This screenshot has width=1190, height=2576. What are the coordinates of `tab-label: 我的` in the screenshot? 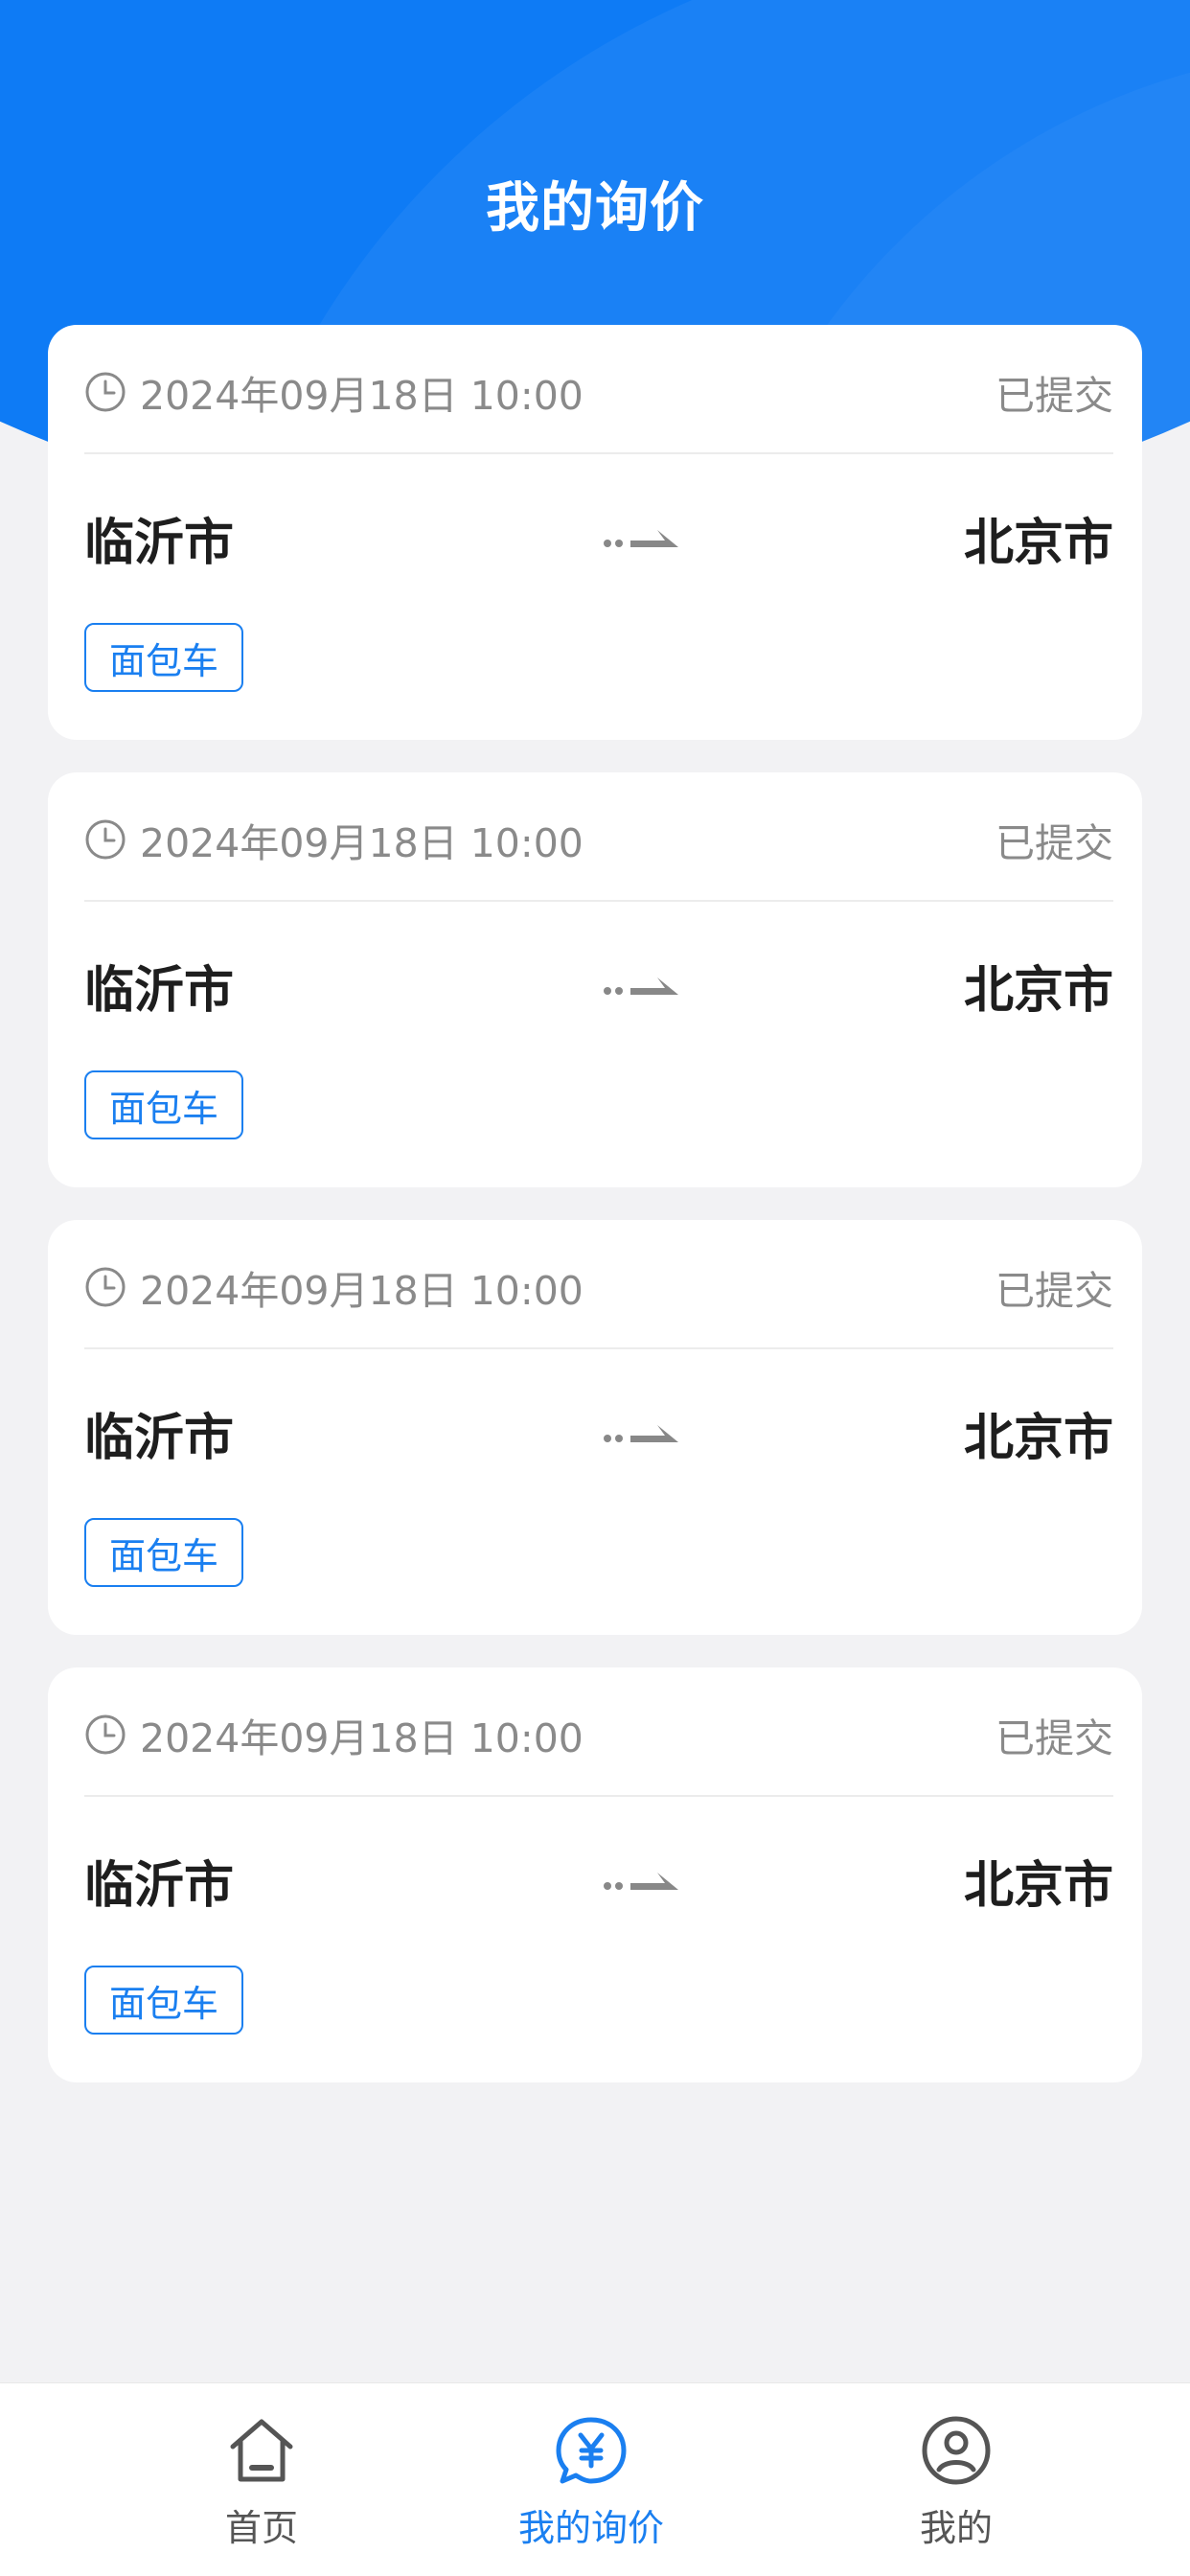 It's located at (956, 2528).